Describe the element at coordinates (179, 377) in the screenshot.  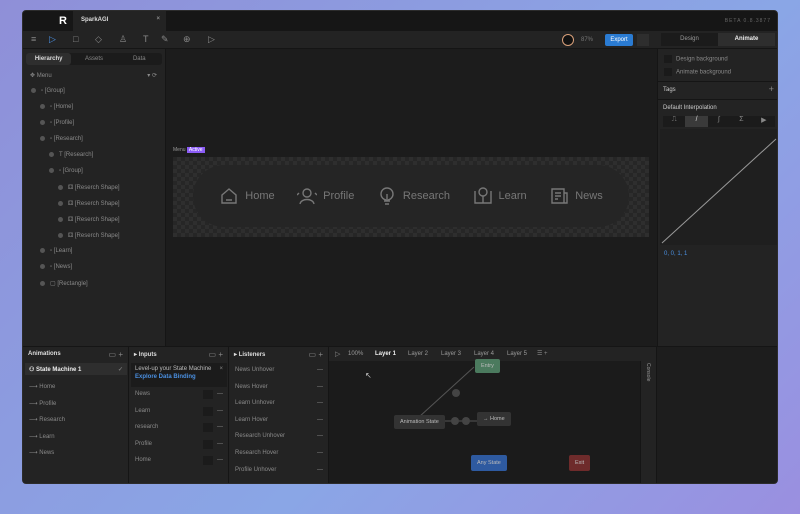
I see `explore-data-binding-link: Explore Data Binding` at that location.